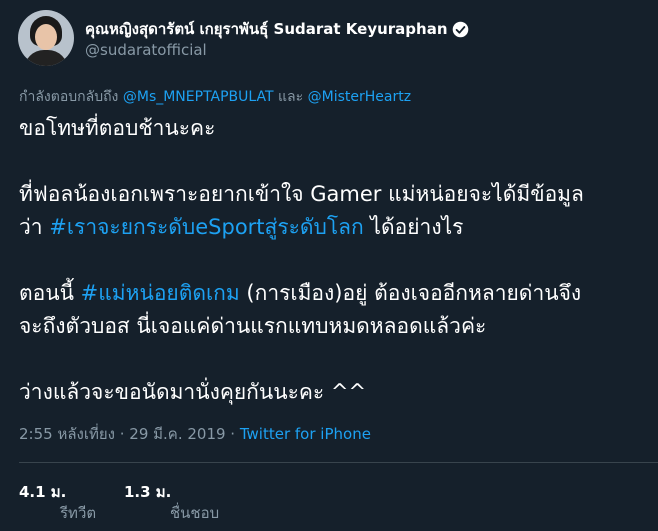 The width and height of the screenshot is (658, 531). I want to click on avatar-face, so click(46, 37).